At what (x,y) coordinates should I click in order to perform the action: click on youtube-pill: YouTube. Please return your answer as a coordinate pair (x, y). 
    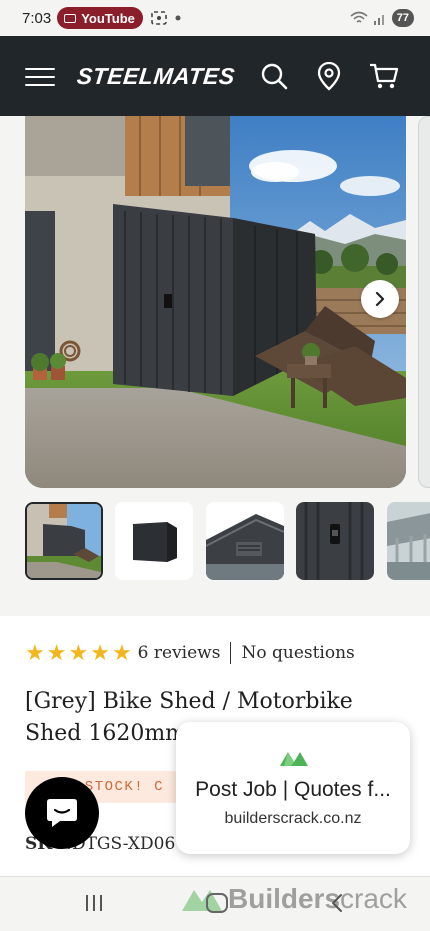
    Looking at the image, I should click on (100, 18).